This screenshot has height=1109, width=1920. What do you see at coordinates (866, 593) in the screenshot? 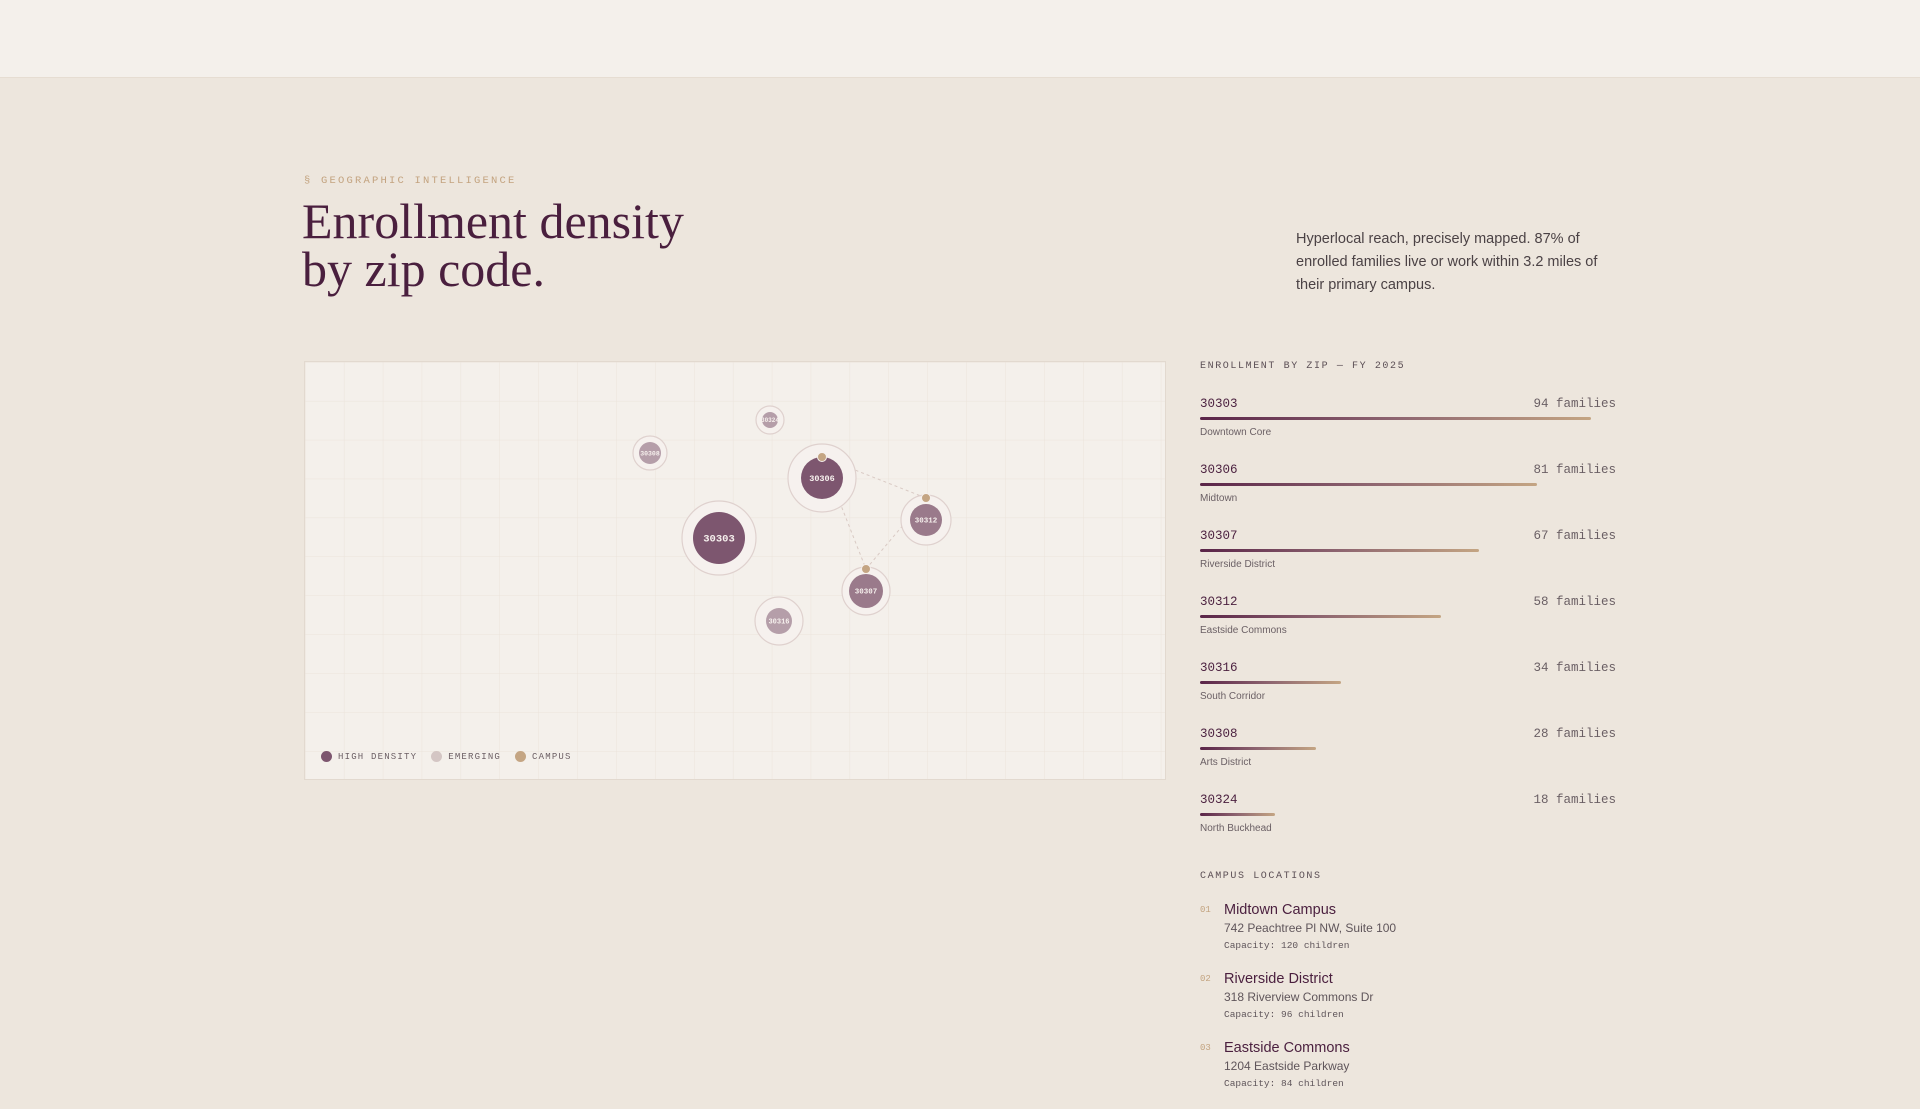
I see `map-node-label: 30307` at bounding box center [866, 593].